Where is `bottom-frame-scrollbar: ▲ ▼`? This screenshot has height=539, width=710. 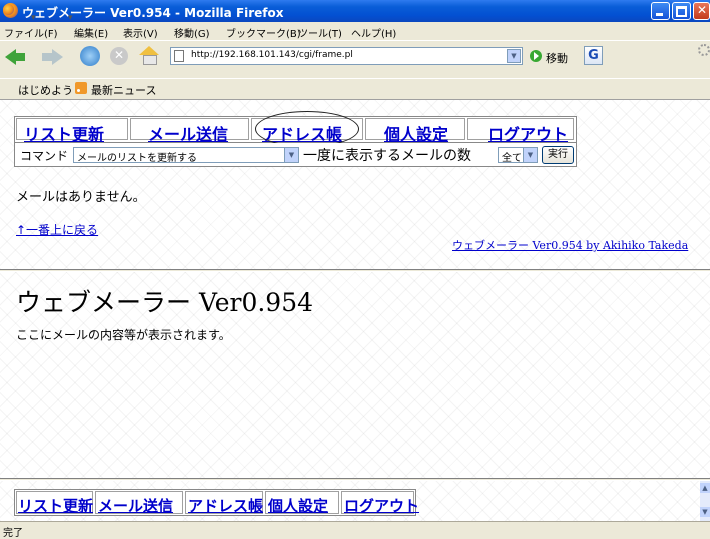
bottom-frame-scrollbar: ▲ ▼ is located at coordinates (705, 501).